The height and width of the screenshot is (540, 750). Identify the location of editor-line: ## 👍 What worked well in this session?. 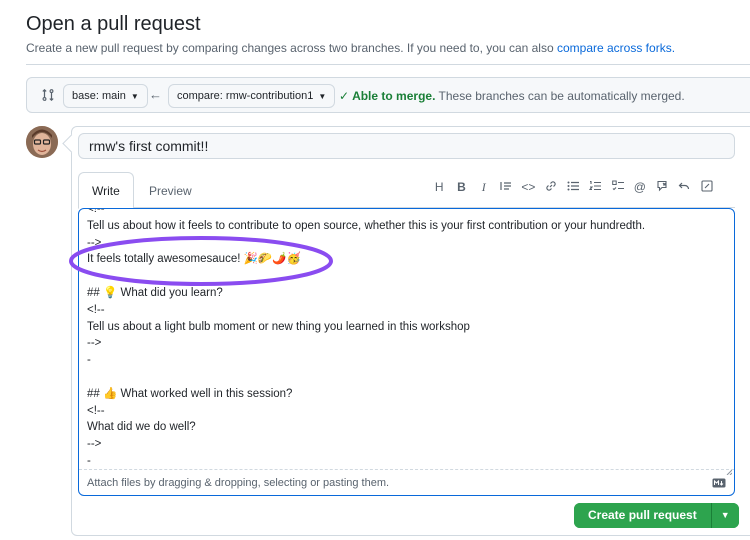
(190, 393).